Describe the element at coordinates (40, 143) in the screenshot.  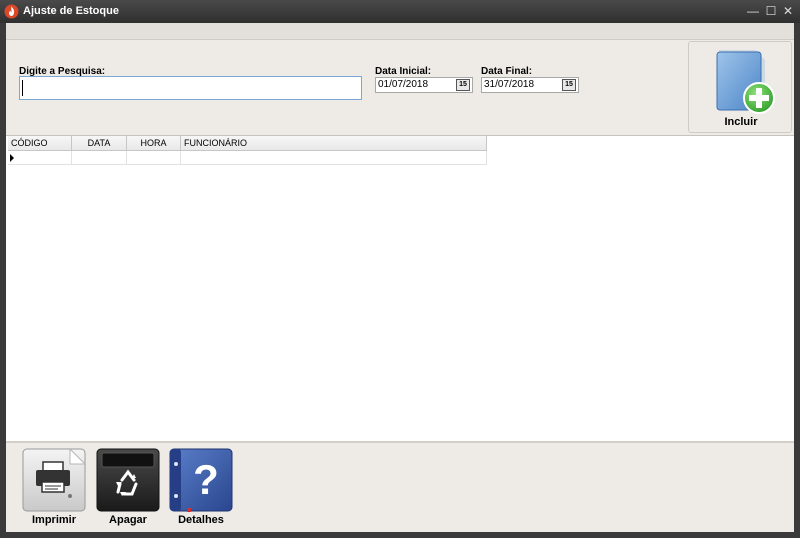
I see `column-header-codigo: CÓDIGO` at that location.